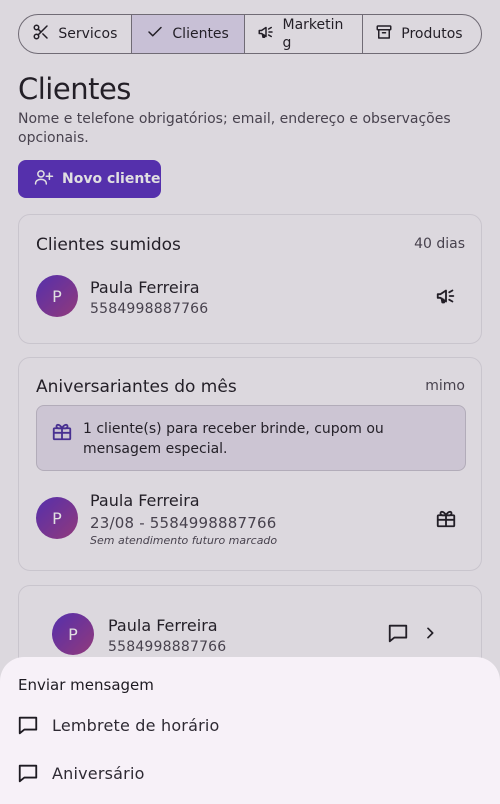 The width and height of the screenshot is (500, 804). What do you see at coordinates (86, 685) in the screenshot?
I see `sheet-title: Enviar mensagem` at bounding box center [86, 685].